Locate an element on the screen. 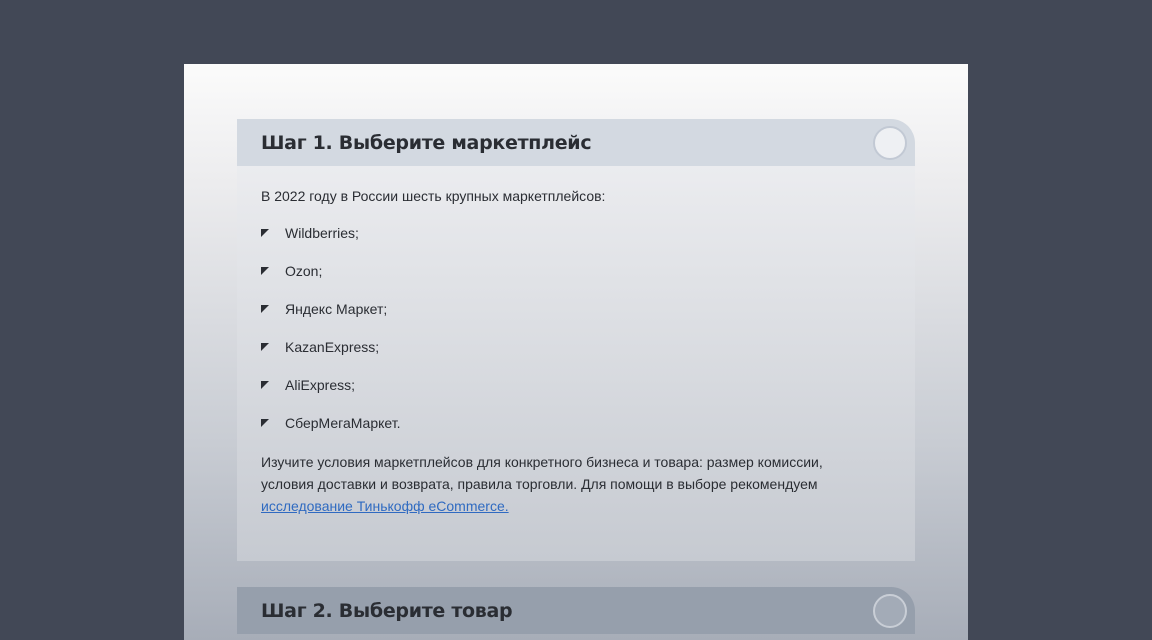 This screenshot has width=1152, height=640. list-item-label: СберМегаМаркет. is located at coordinates (343, 423).